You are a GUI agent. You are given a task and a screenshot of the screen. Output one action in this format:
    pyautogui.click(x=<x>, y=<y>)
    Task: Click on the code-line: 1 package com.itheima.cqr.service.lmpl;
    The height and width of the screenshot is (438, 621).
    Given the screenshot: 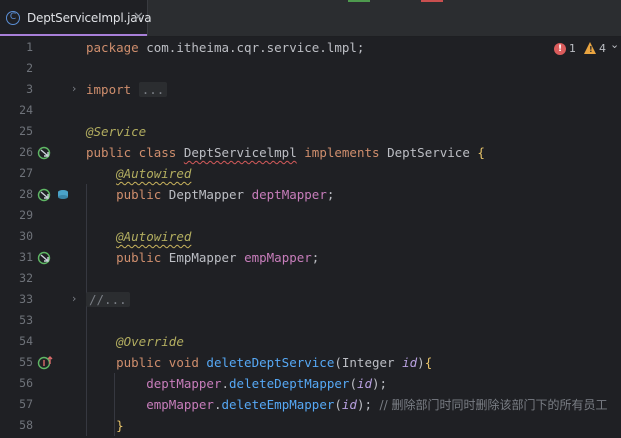 What is the action you would take?
    pyautogui.click(x=310, y=47)
    